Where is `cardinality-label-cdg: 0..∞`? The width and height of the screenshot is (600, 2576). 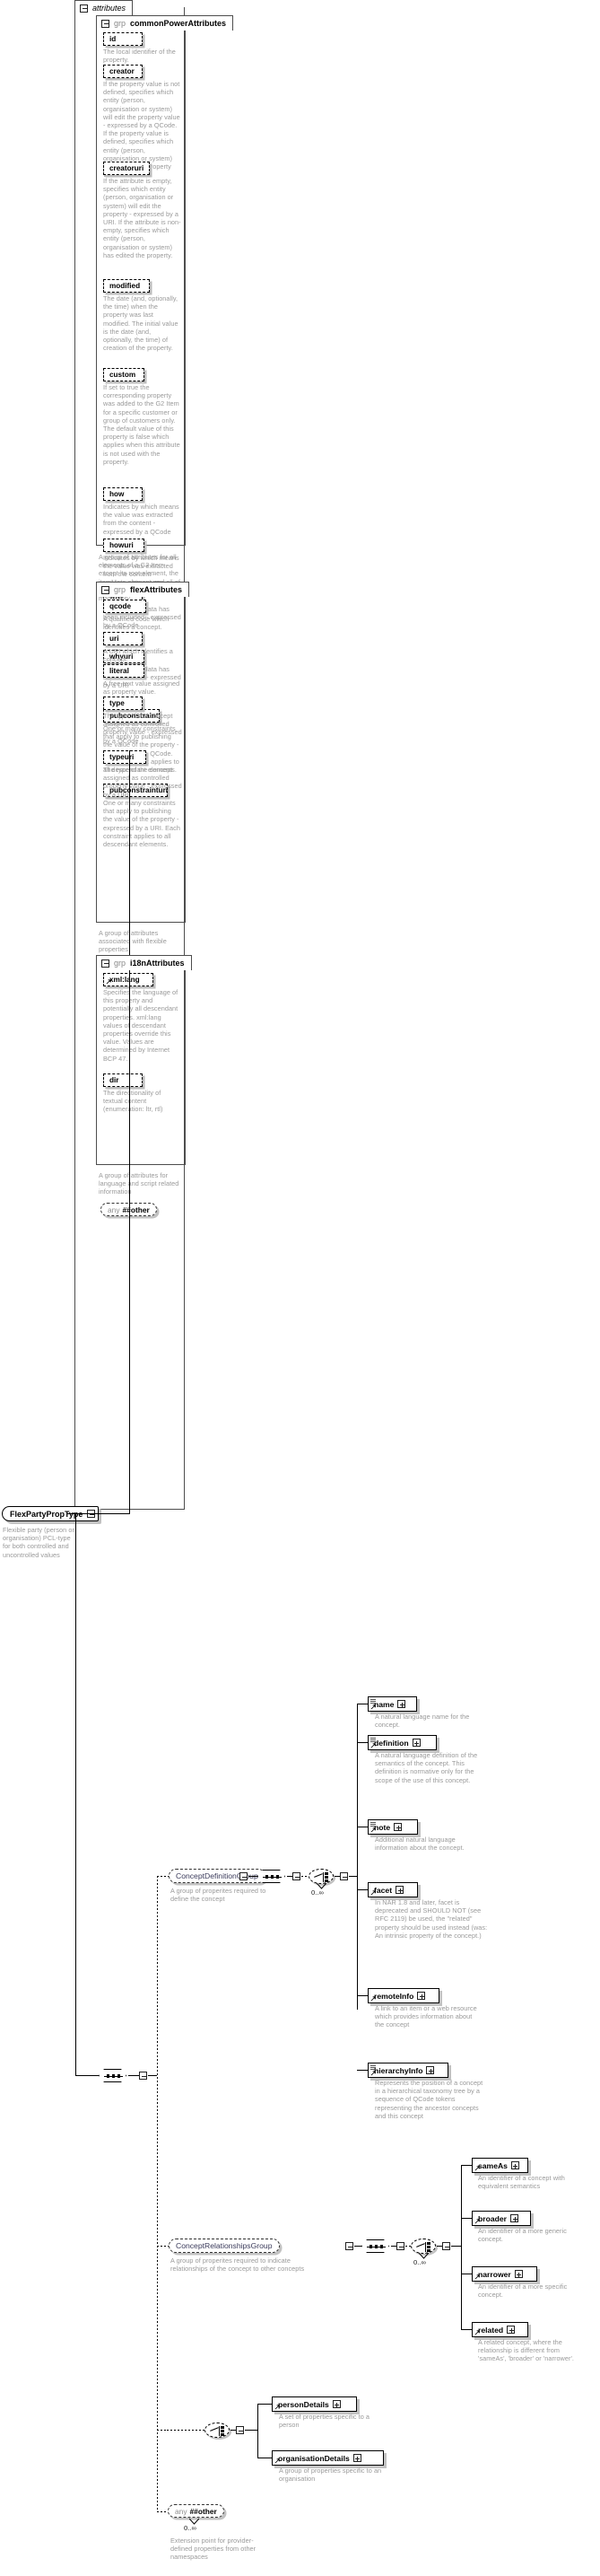 cardinality-label-cdg: 0..∞ is located at coordinates (317, 1892).